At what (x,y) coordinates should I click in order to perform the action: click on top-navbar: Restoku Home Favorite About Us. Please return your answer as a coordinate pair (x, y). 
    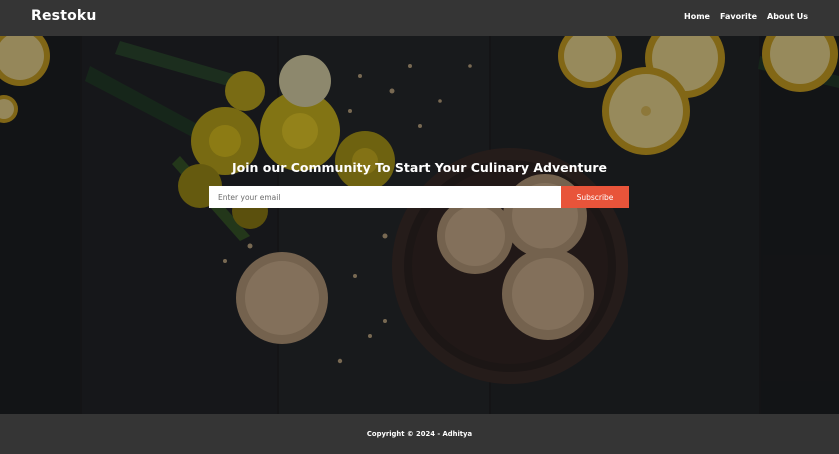
    Looking at the image, I should click on (419, 18).